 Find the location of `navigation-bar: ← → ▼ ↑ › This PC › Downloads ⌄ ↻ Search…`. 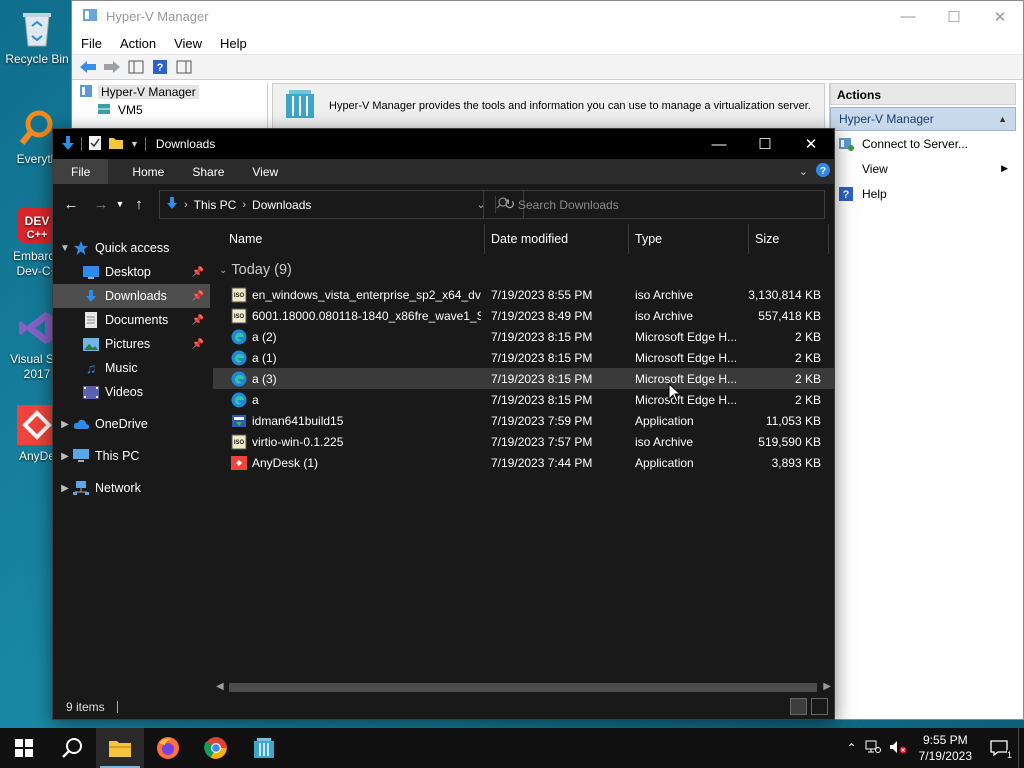

navigation-bar: ← → ▼ ↑ › This PC › Downloads ⌄ ↻ Search… is located at coordinates (443, 204).